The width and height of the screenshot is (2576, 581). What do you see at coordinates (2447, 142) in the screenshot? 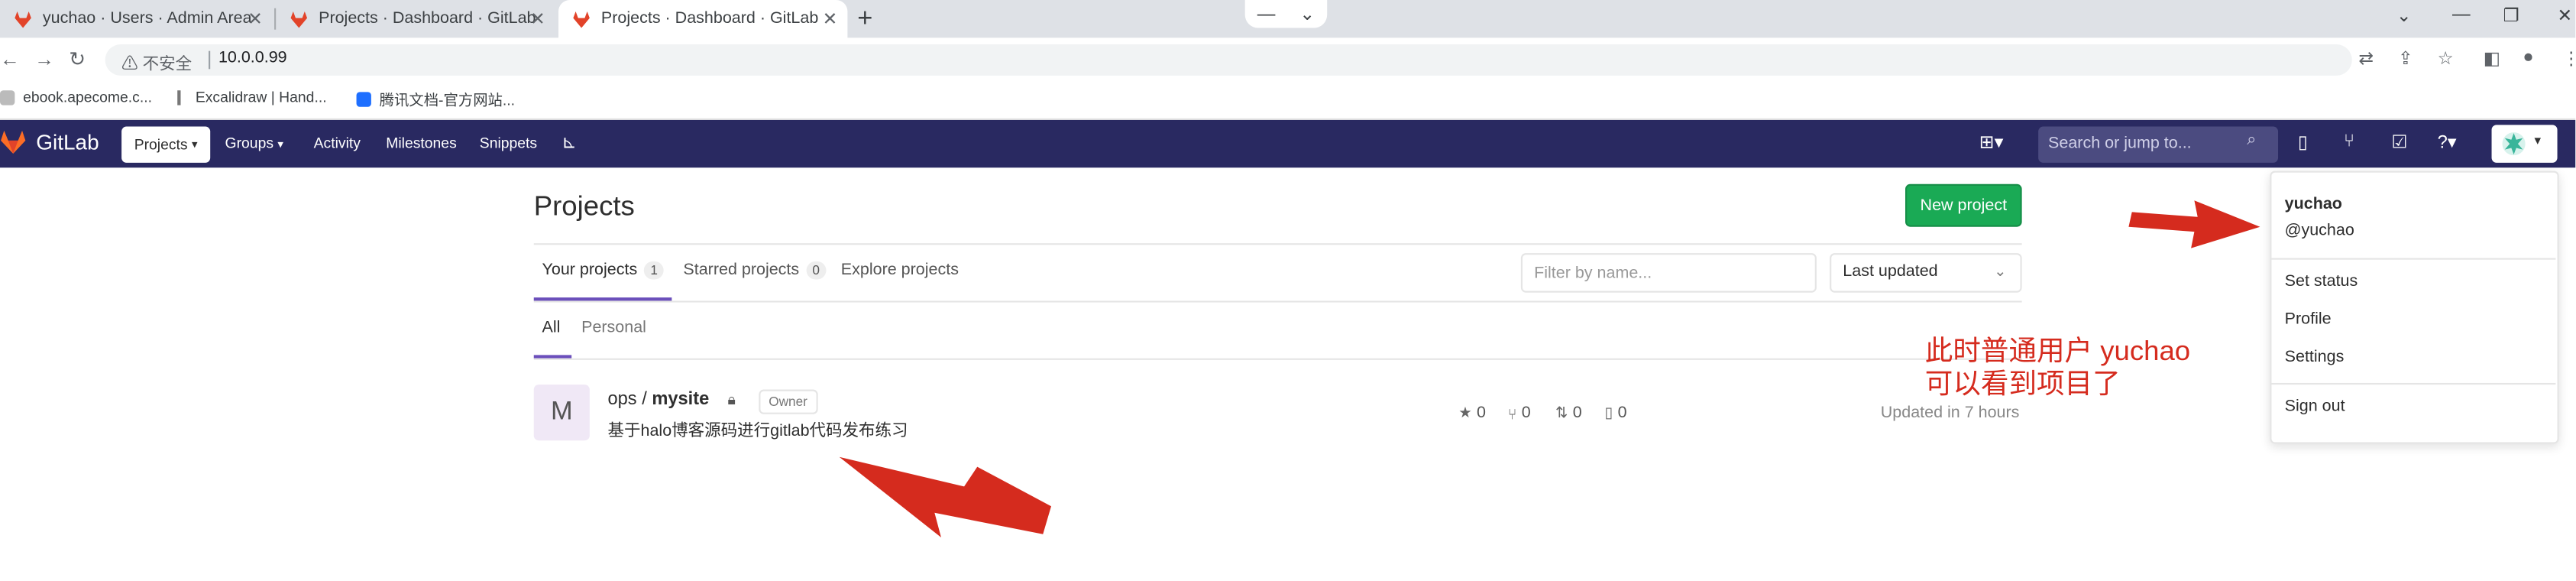
I see `help-icon: ?▾` at bounding box center [2447, 142].